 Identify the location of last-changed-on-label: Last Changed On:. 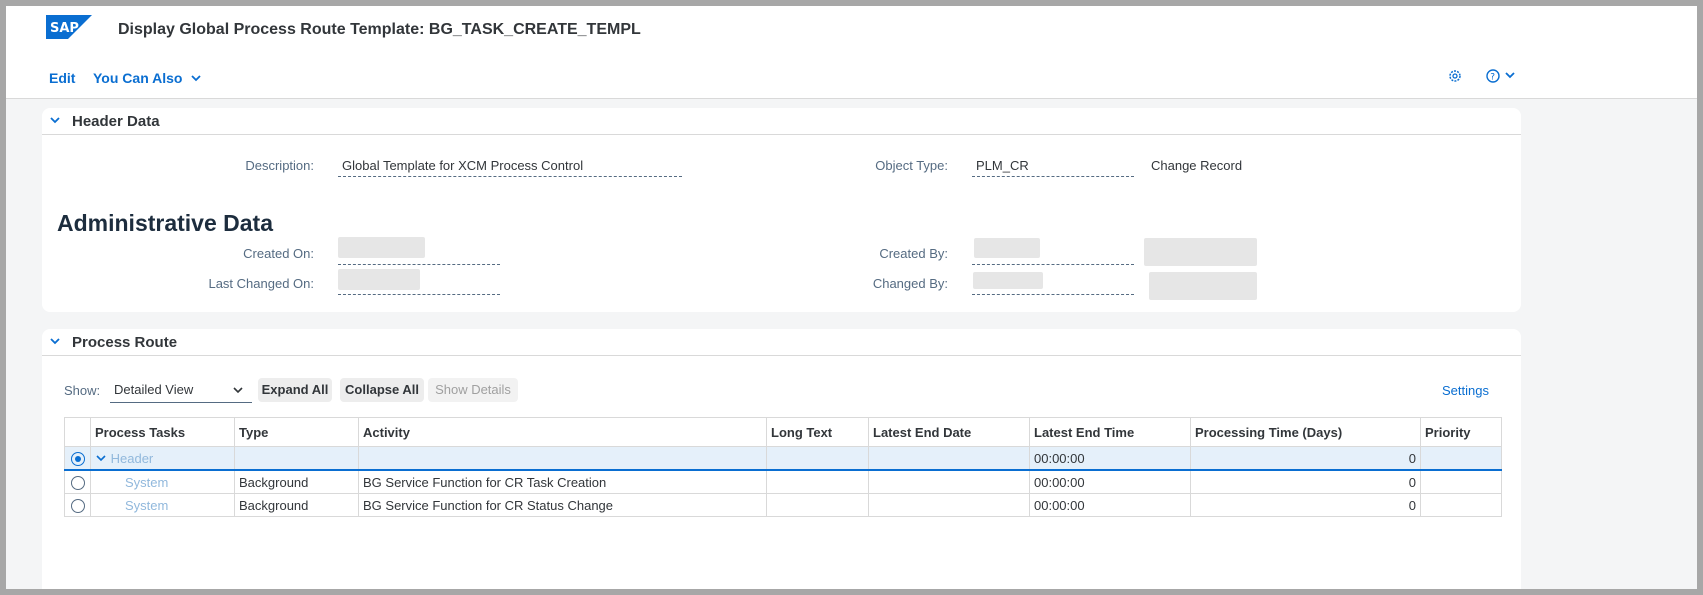
(261, 283).